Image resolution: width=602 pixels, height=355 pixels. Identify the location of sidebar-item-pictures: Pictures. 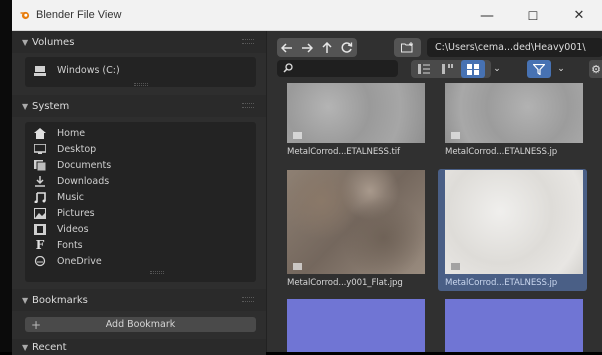
(64, 213).